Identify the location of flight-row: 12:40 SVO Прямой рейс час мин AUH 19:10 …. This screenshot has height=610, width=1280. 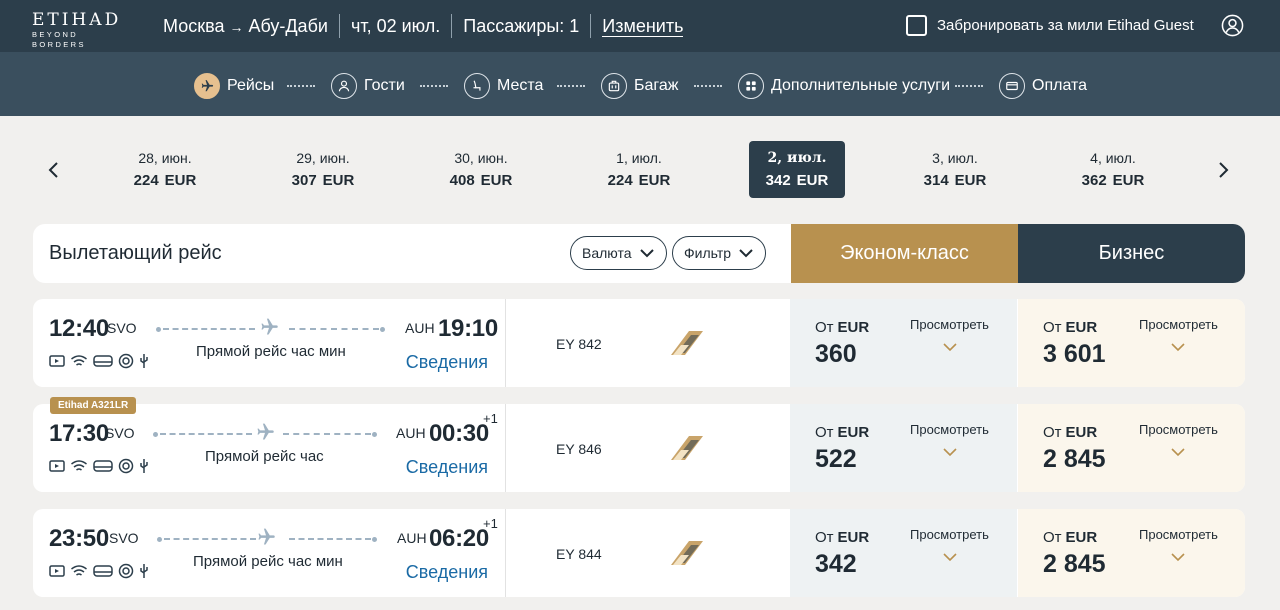
(639, 343).